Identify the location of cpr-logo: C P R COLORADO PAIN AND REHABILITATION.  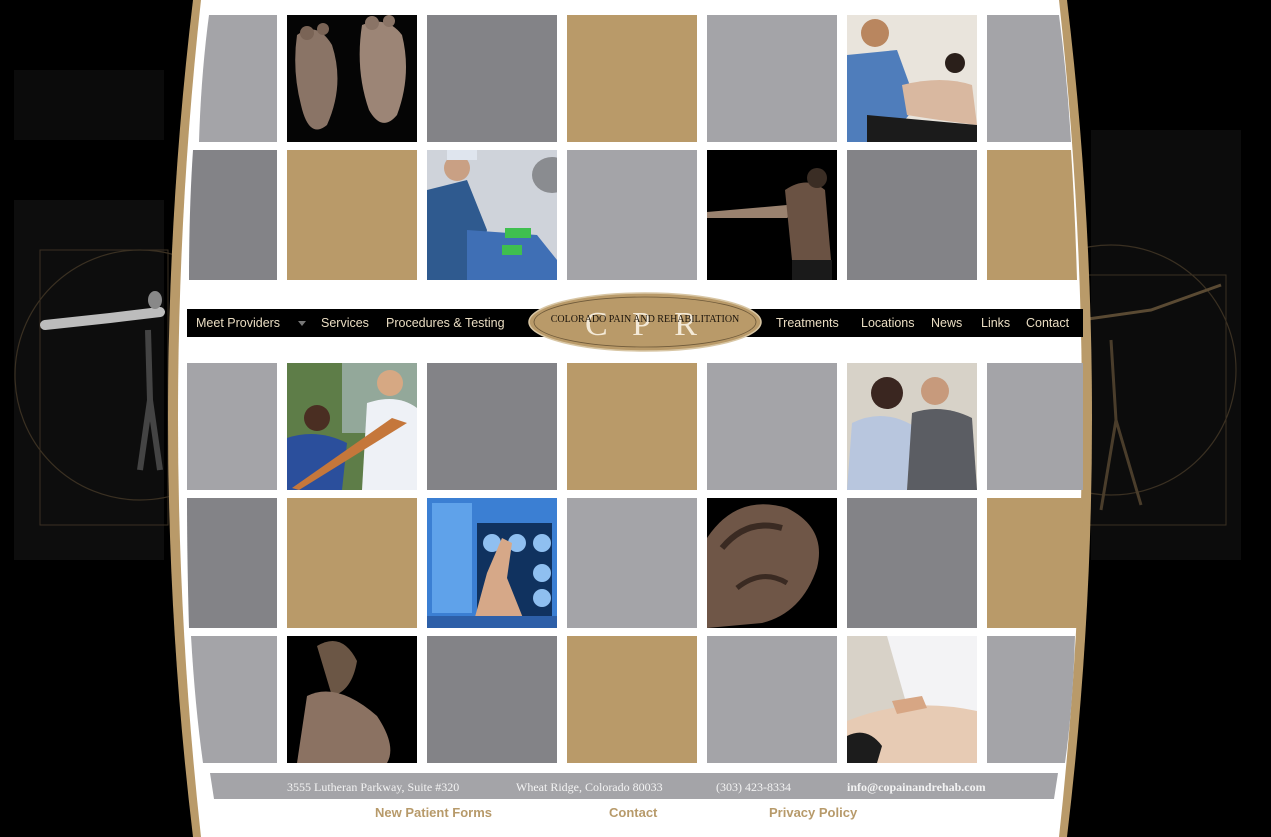
(645, 322).